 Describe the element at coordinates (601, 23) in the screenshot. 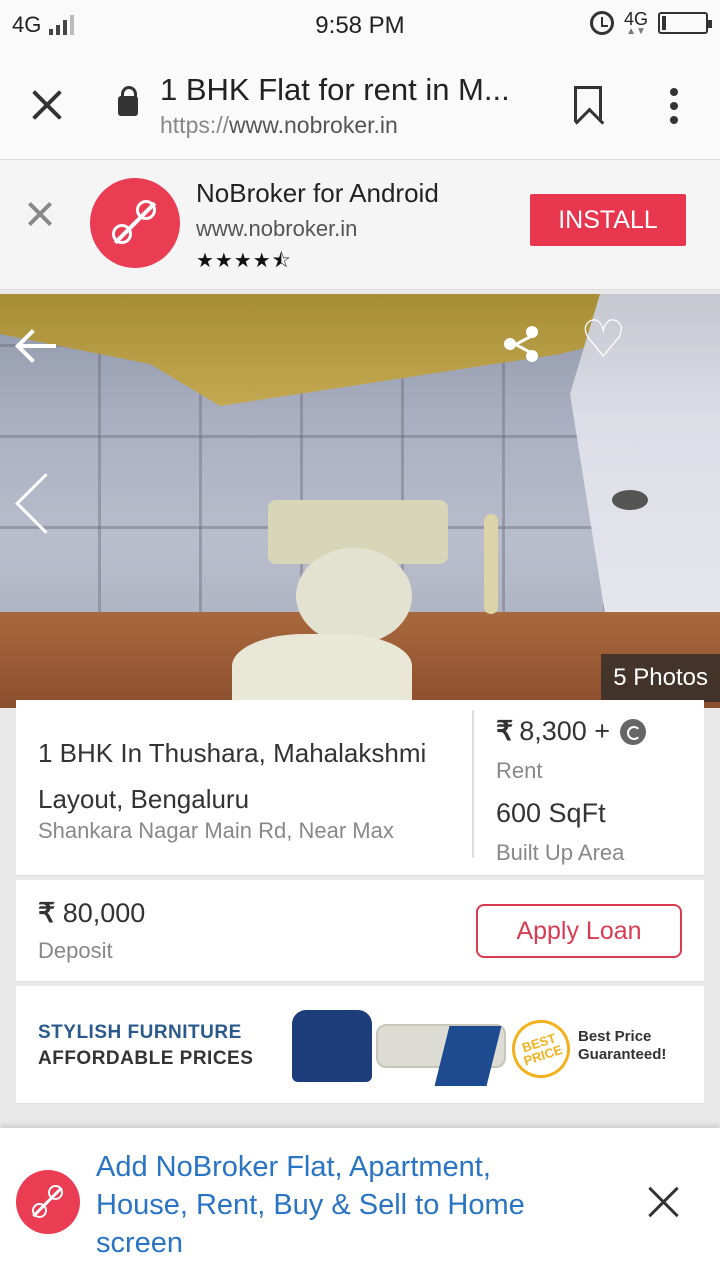

I see `alarm-icon` at that location.